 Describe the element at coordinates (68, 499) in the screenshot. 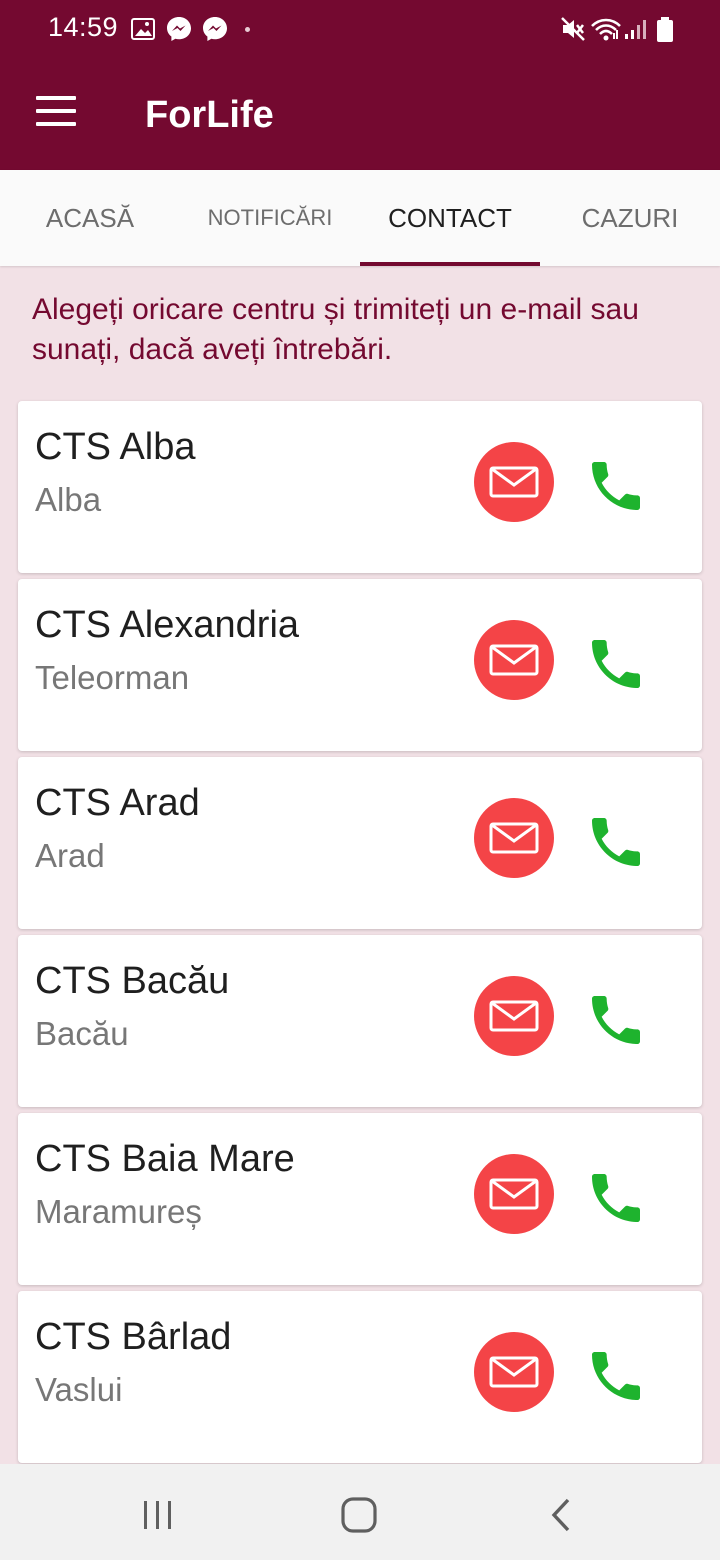

I see `center-county: Alba` at that location.